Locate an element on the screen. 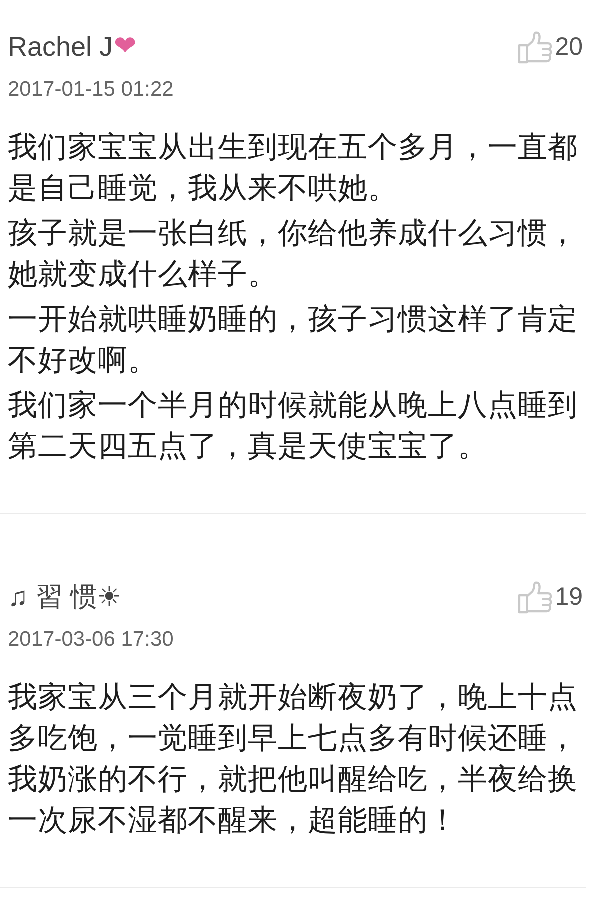  comment-date: 2017-03-06 17:30 is located at coordinates (91, 640).